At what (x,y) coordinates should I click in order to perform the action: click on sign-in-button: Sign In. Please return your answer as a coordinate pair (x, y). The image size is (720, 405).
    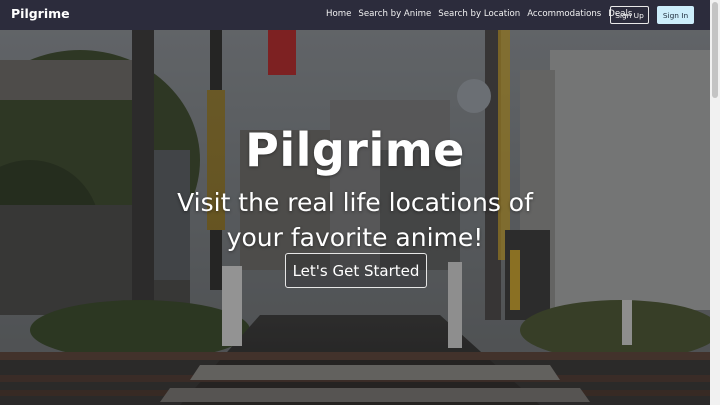
    Looking at the image, I should click on (675, 15).